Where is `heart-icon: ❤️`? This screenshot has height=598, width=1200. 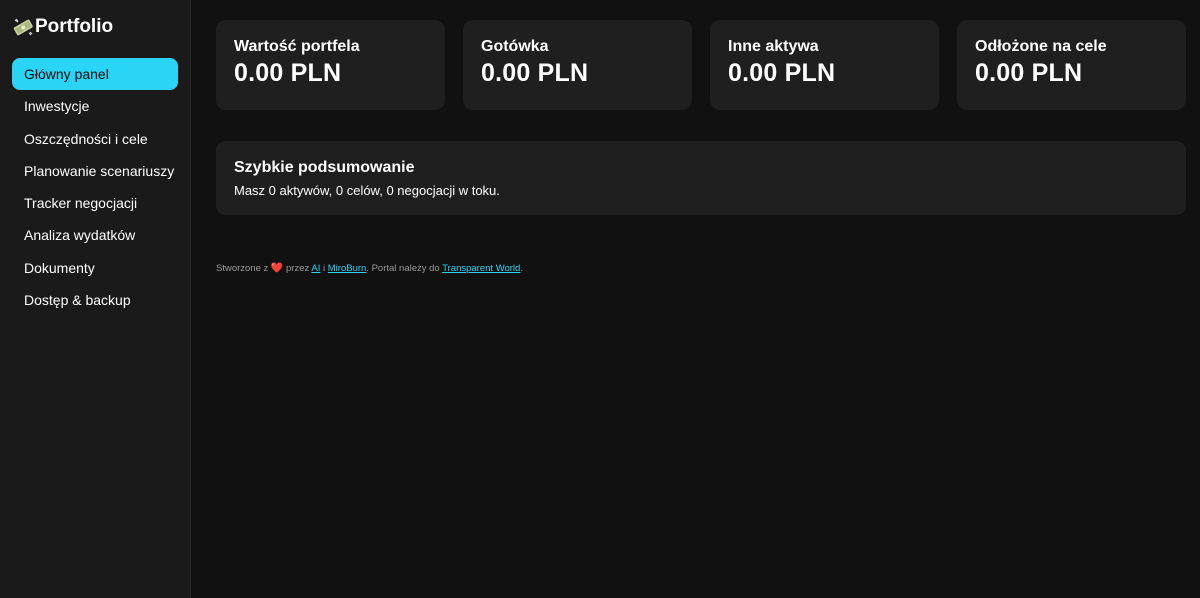 heart-icon: ❤️ is located at coordinates (277, 268).